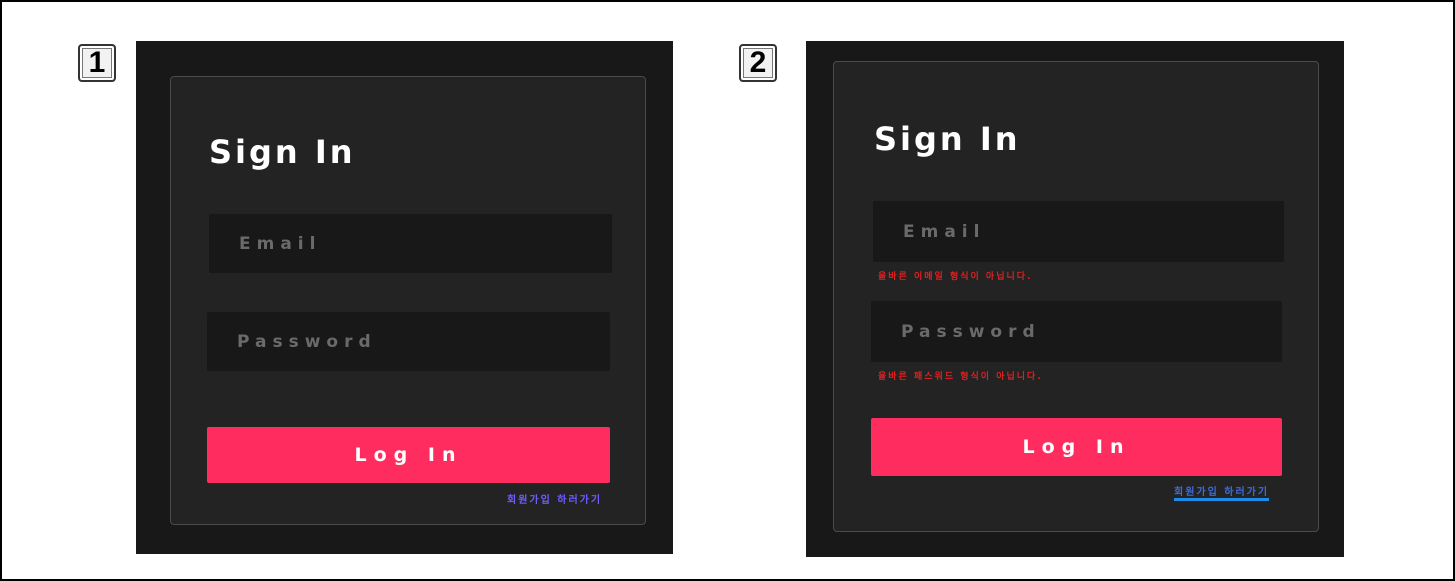  I want to click on step-badge-1: 1, so click(97, 63).